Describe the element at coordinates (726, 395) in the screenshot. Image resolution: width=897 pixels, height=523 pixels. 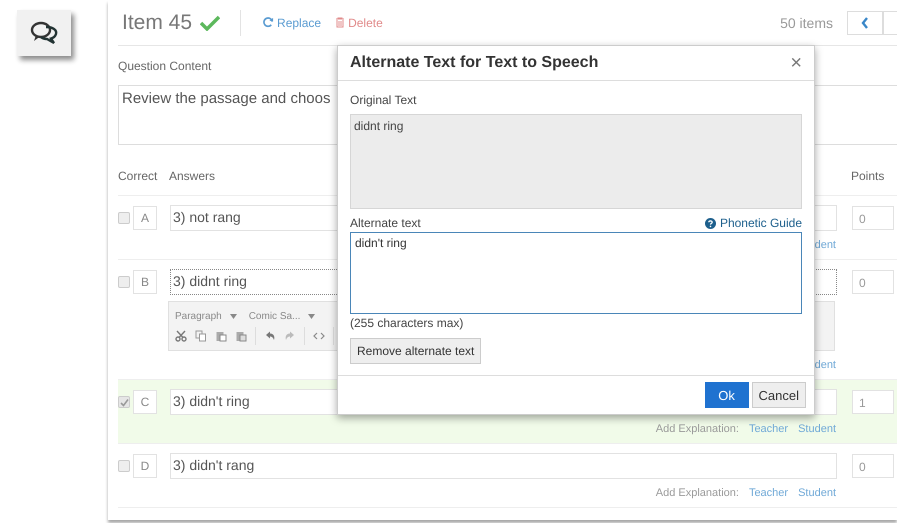
I see `ok-button: Ok` at that location.